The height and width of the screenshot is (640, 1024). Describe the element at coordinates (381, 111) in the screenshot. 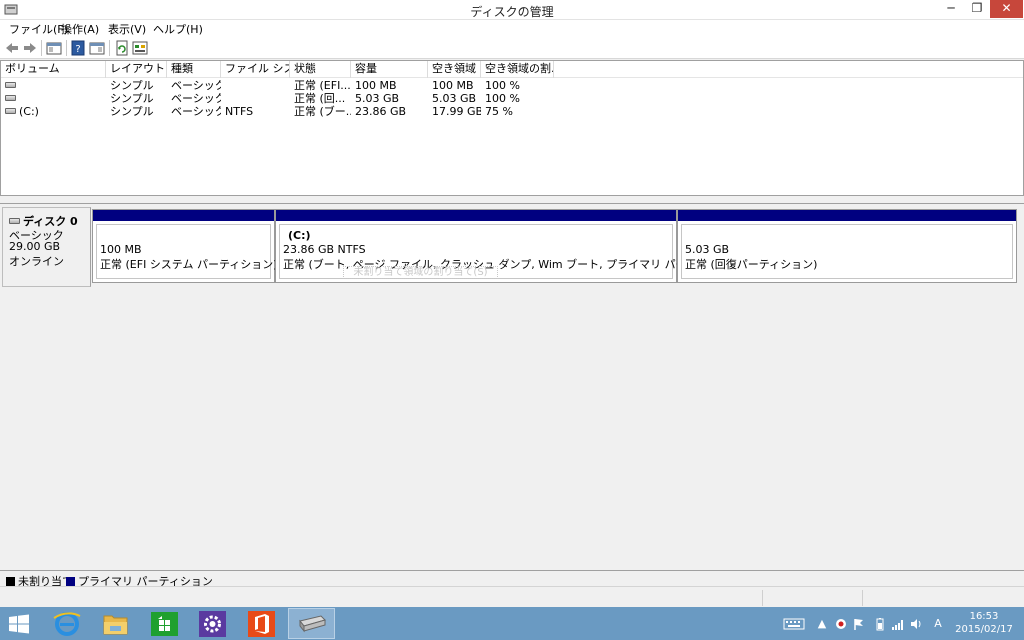

I see `capacity-cell: 23.86 GB` at that location.